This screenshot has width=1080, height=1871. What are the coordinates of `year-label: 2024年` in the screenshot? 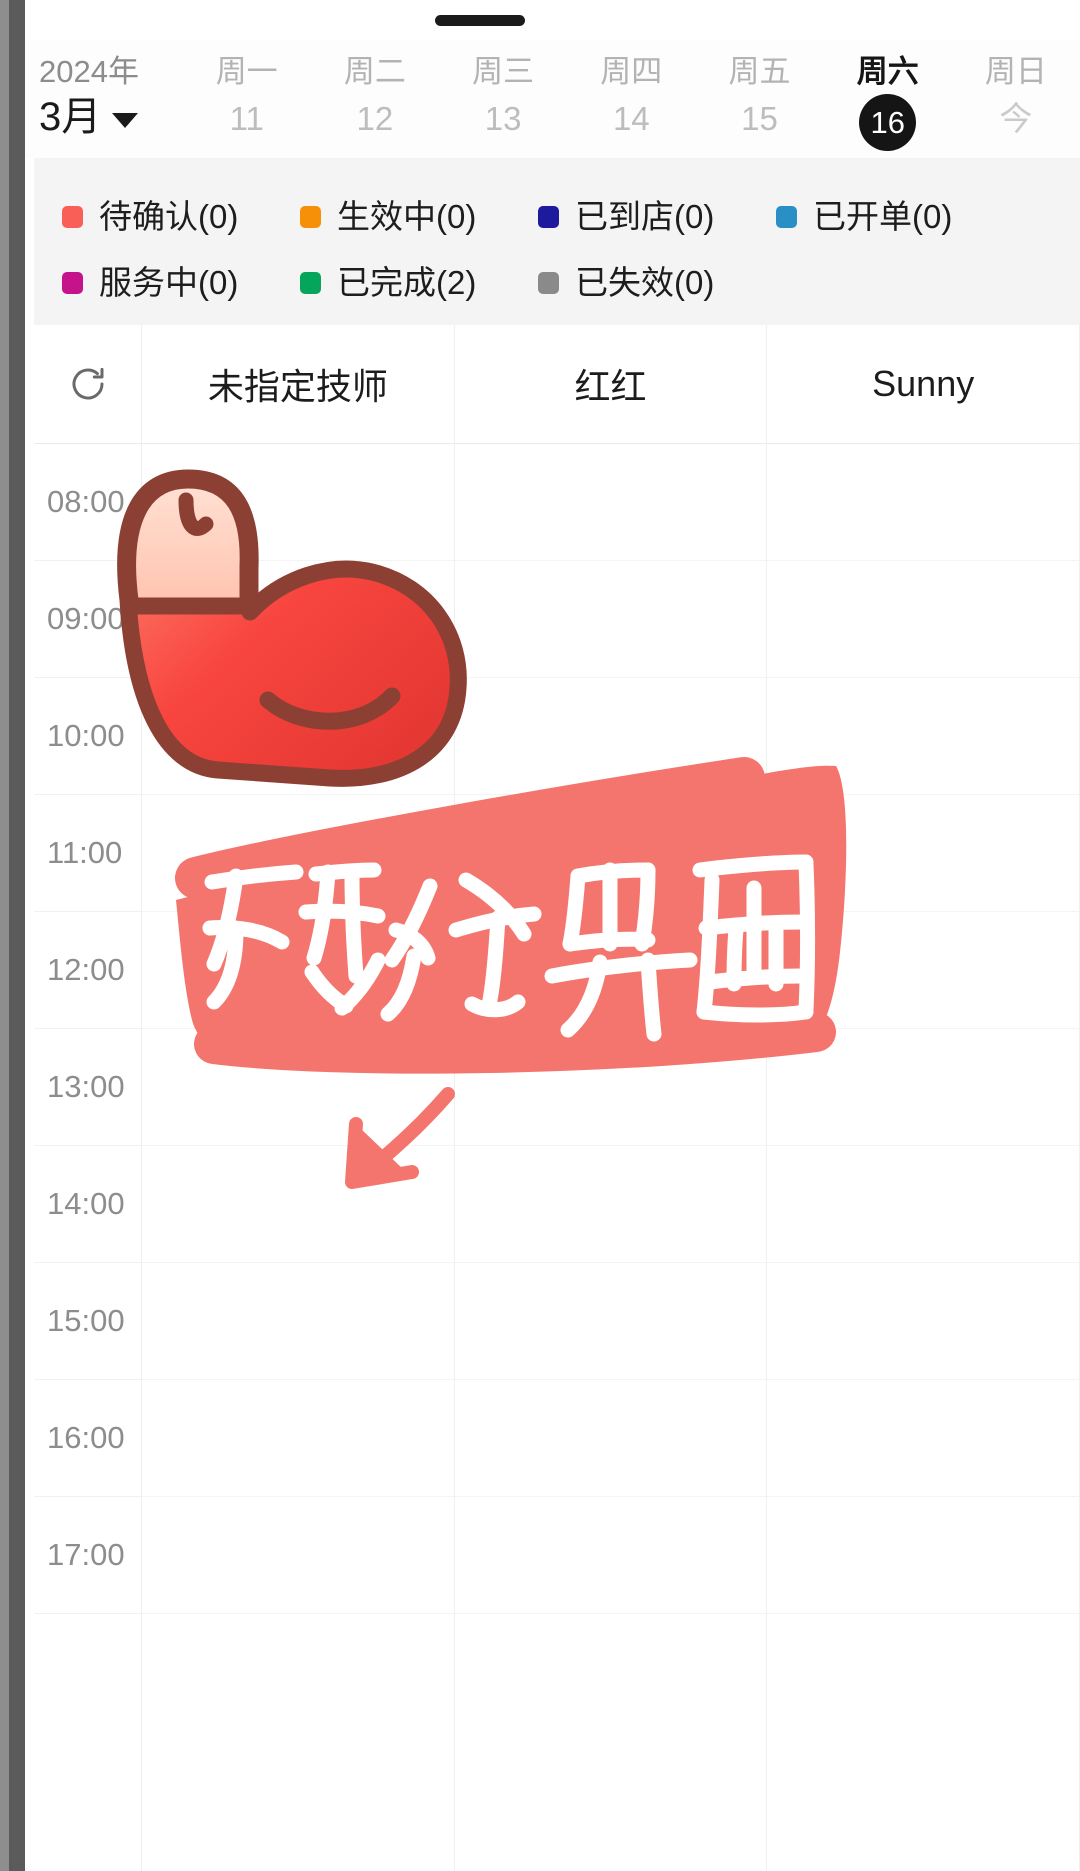 It's located at (89, 71).